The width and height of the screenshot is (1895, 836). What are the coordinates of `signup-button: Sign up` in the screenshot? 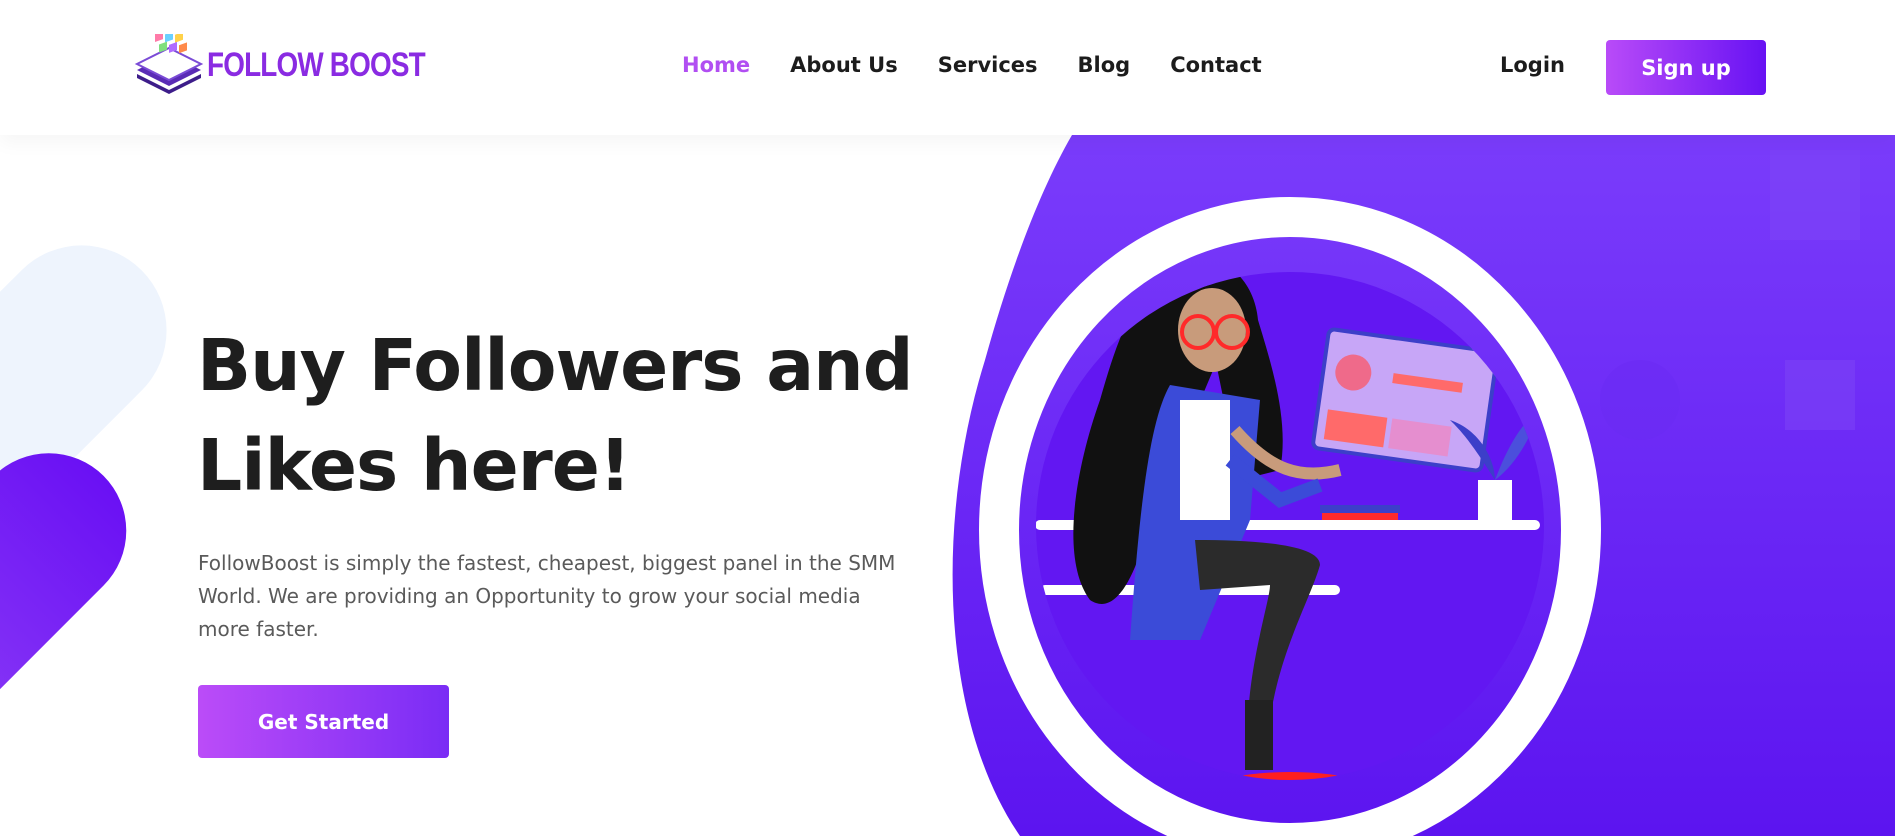 It's located at (1686, 67).